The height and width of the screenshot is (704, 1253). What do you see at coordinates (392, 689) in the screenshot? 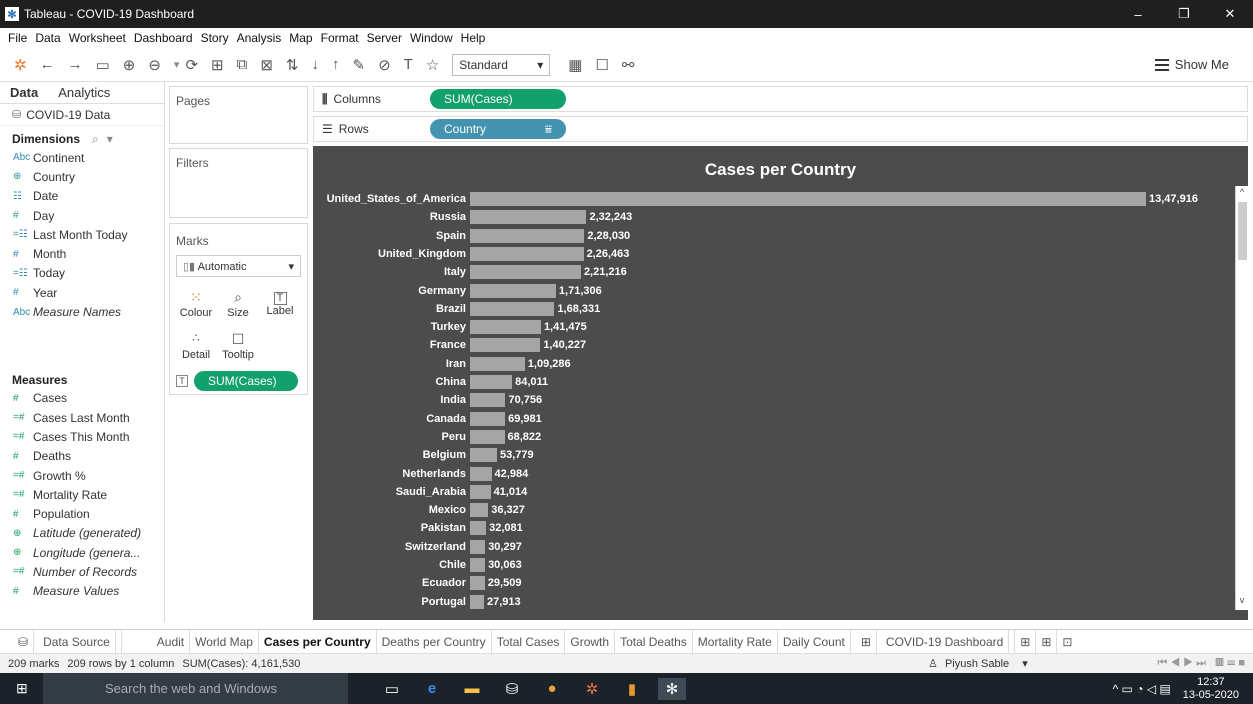
I see `task-view-icon: ▭` at bounding box center [392, 689].